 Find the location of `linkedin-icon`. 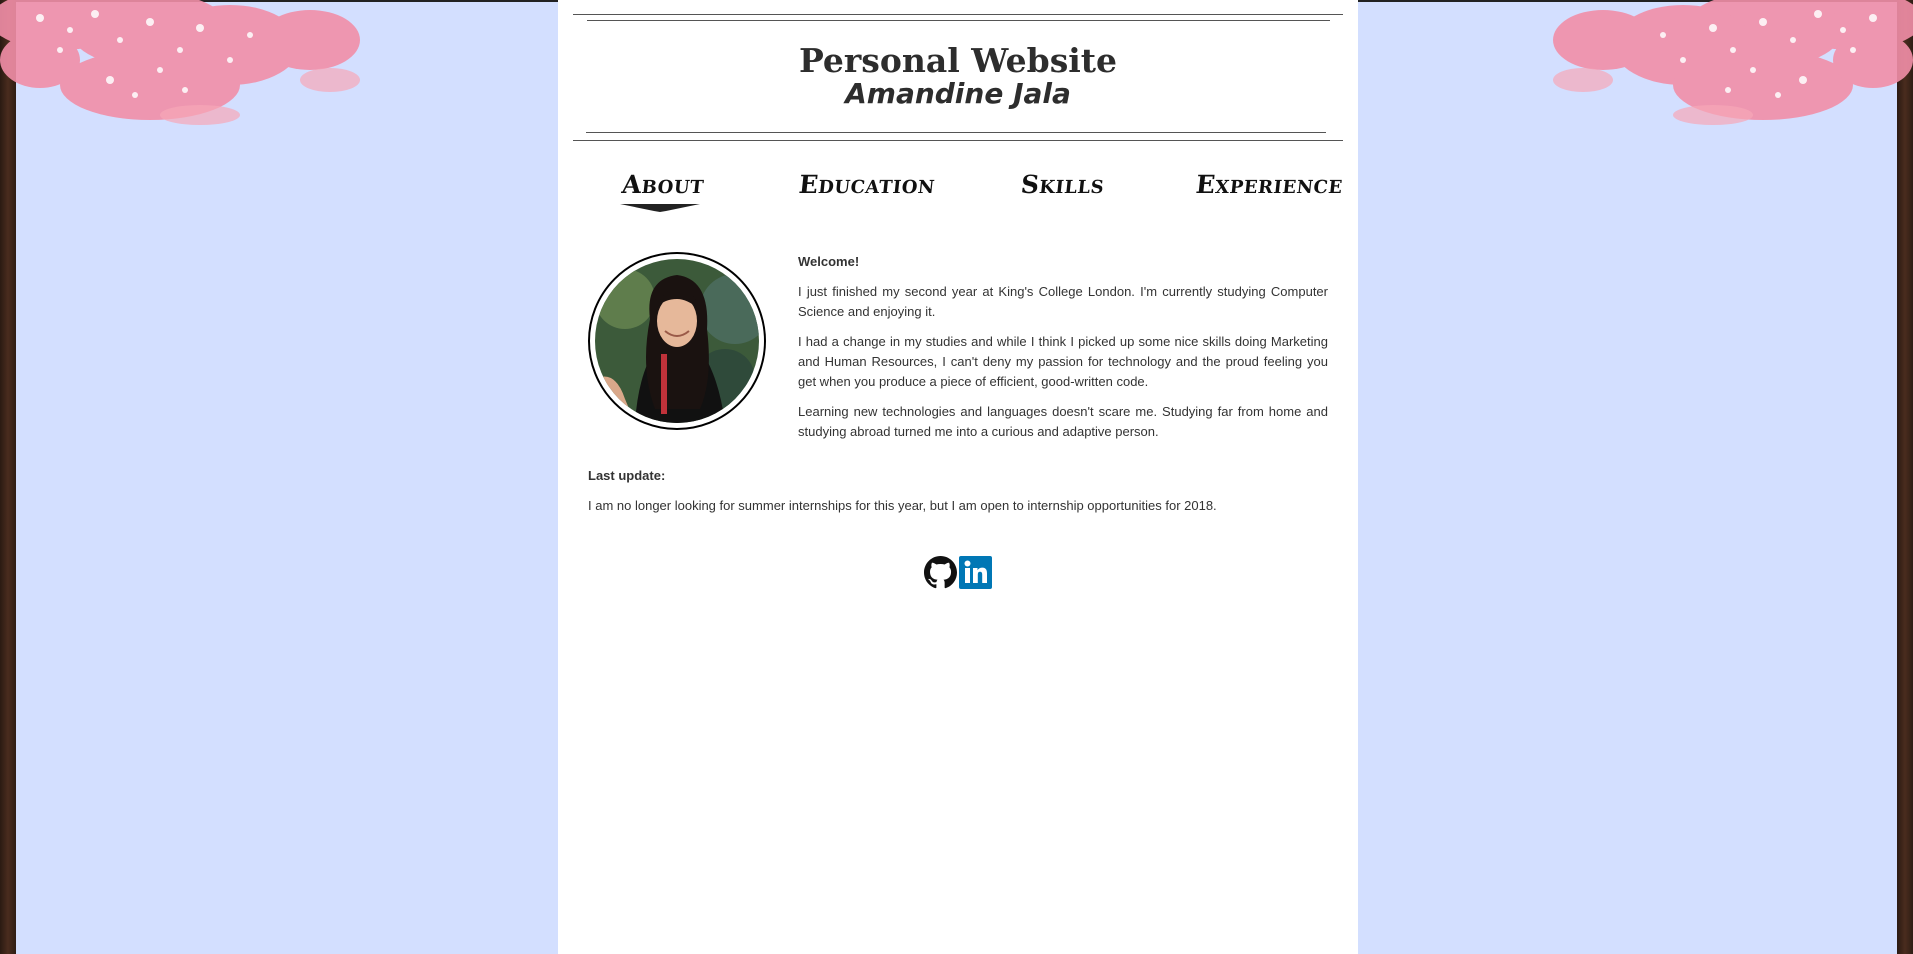

linkedin-icon is located at coordinates (975, 572).